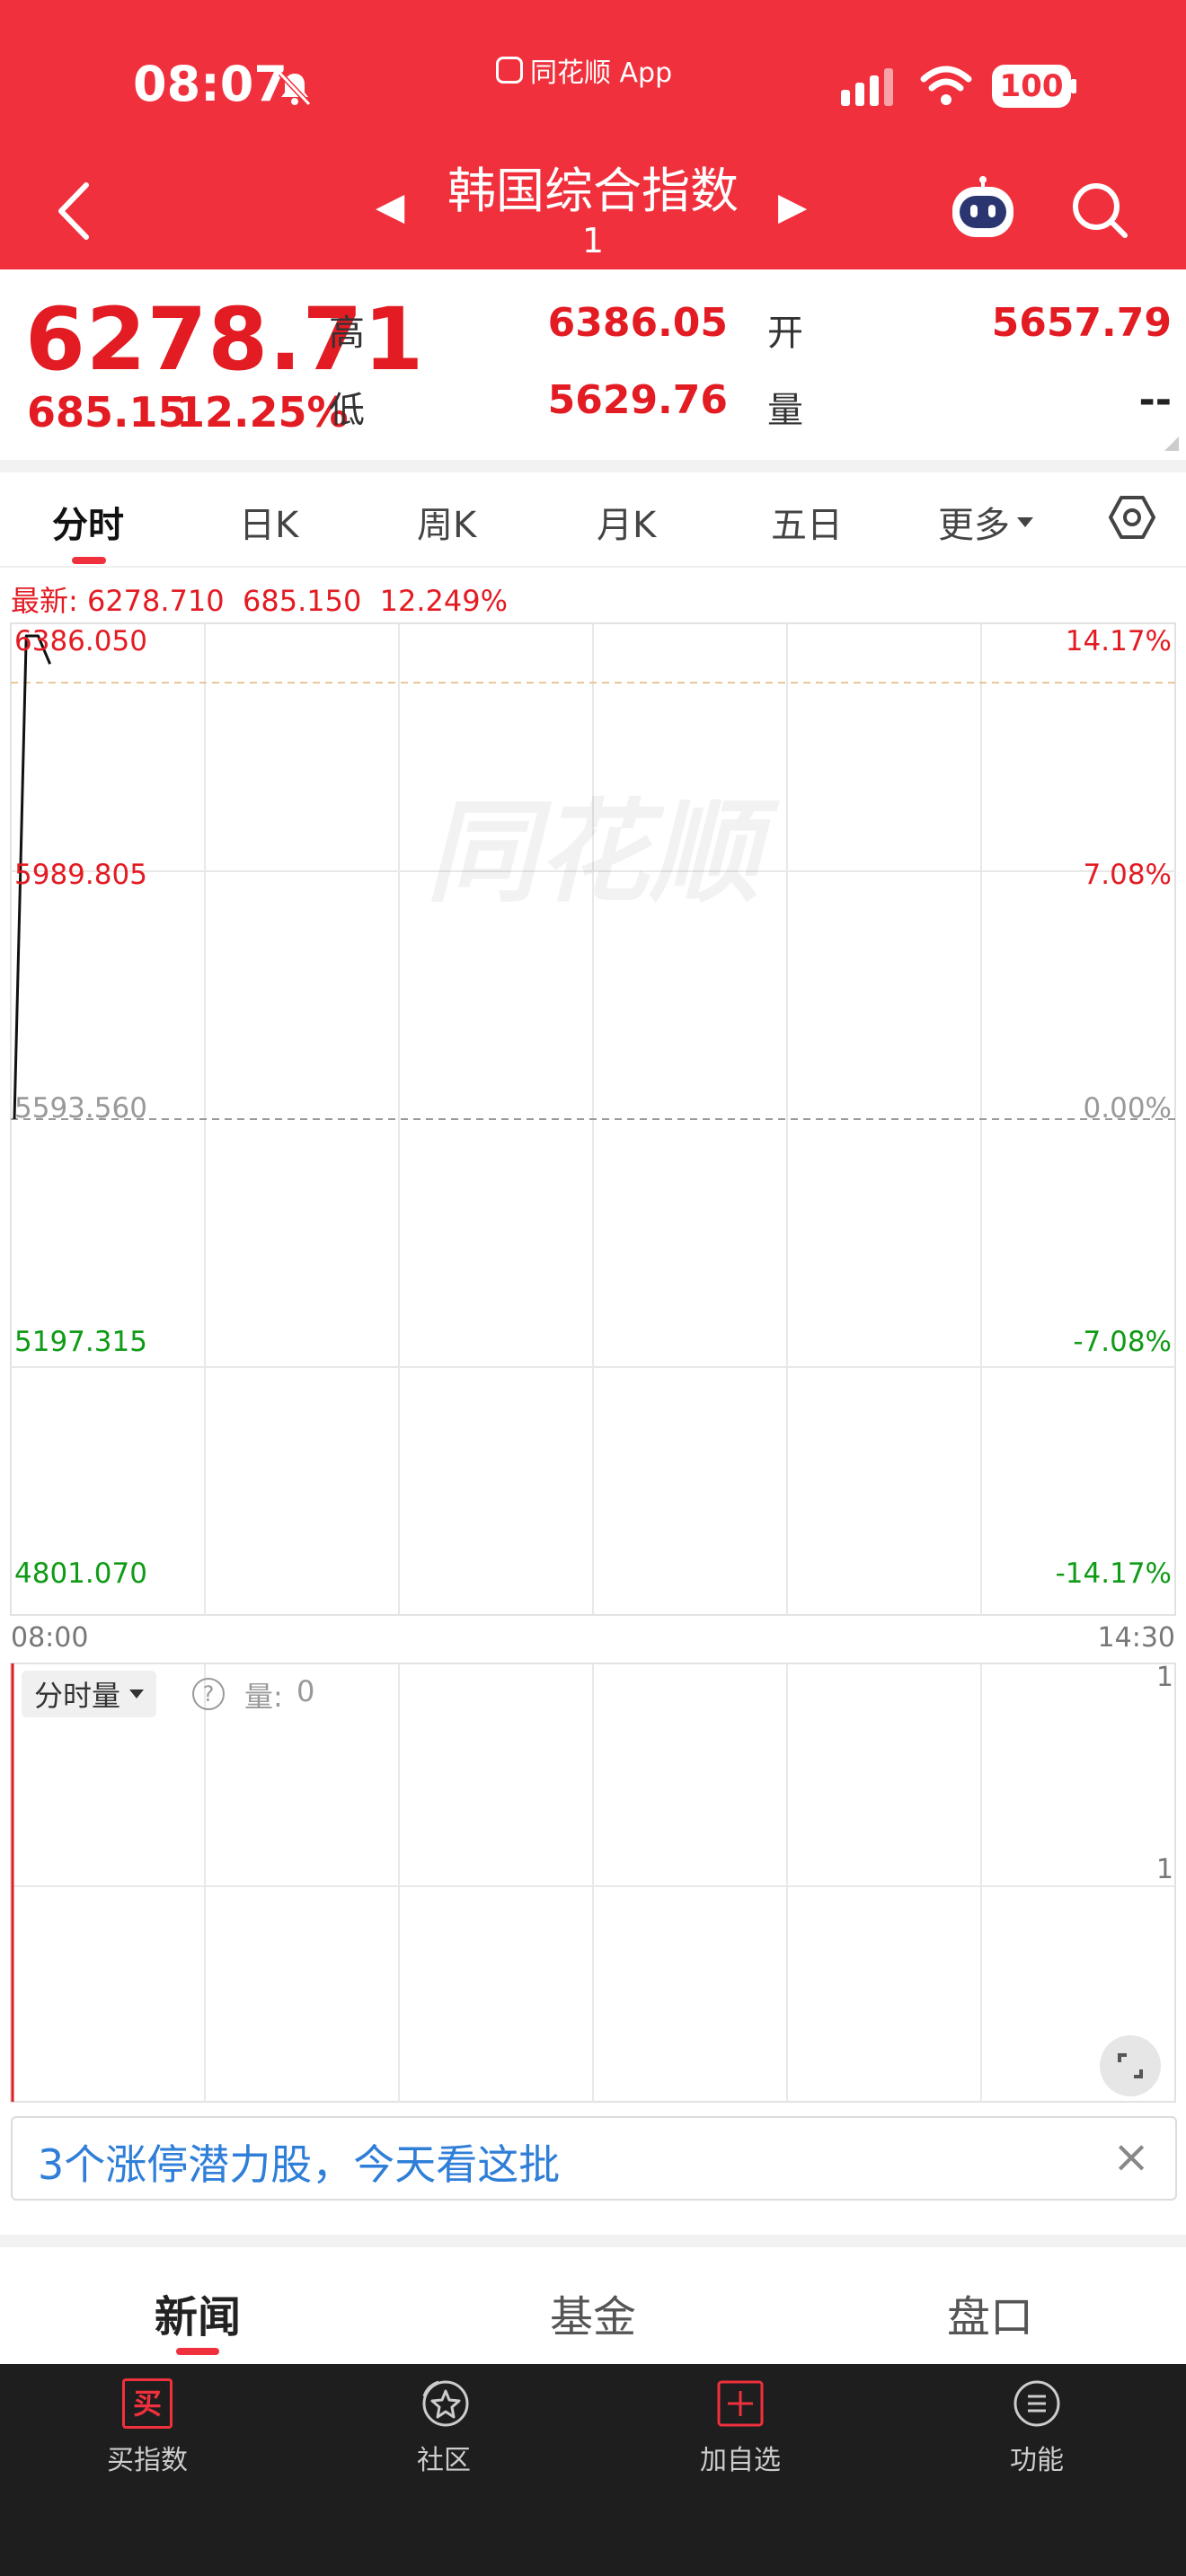 This screenshot has height=2576, width=1186. Describe the element at coordinates (983, 208) in the screenshot. I see `robot-assistant-icon` at that location.